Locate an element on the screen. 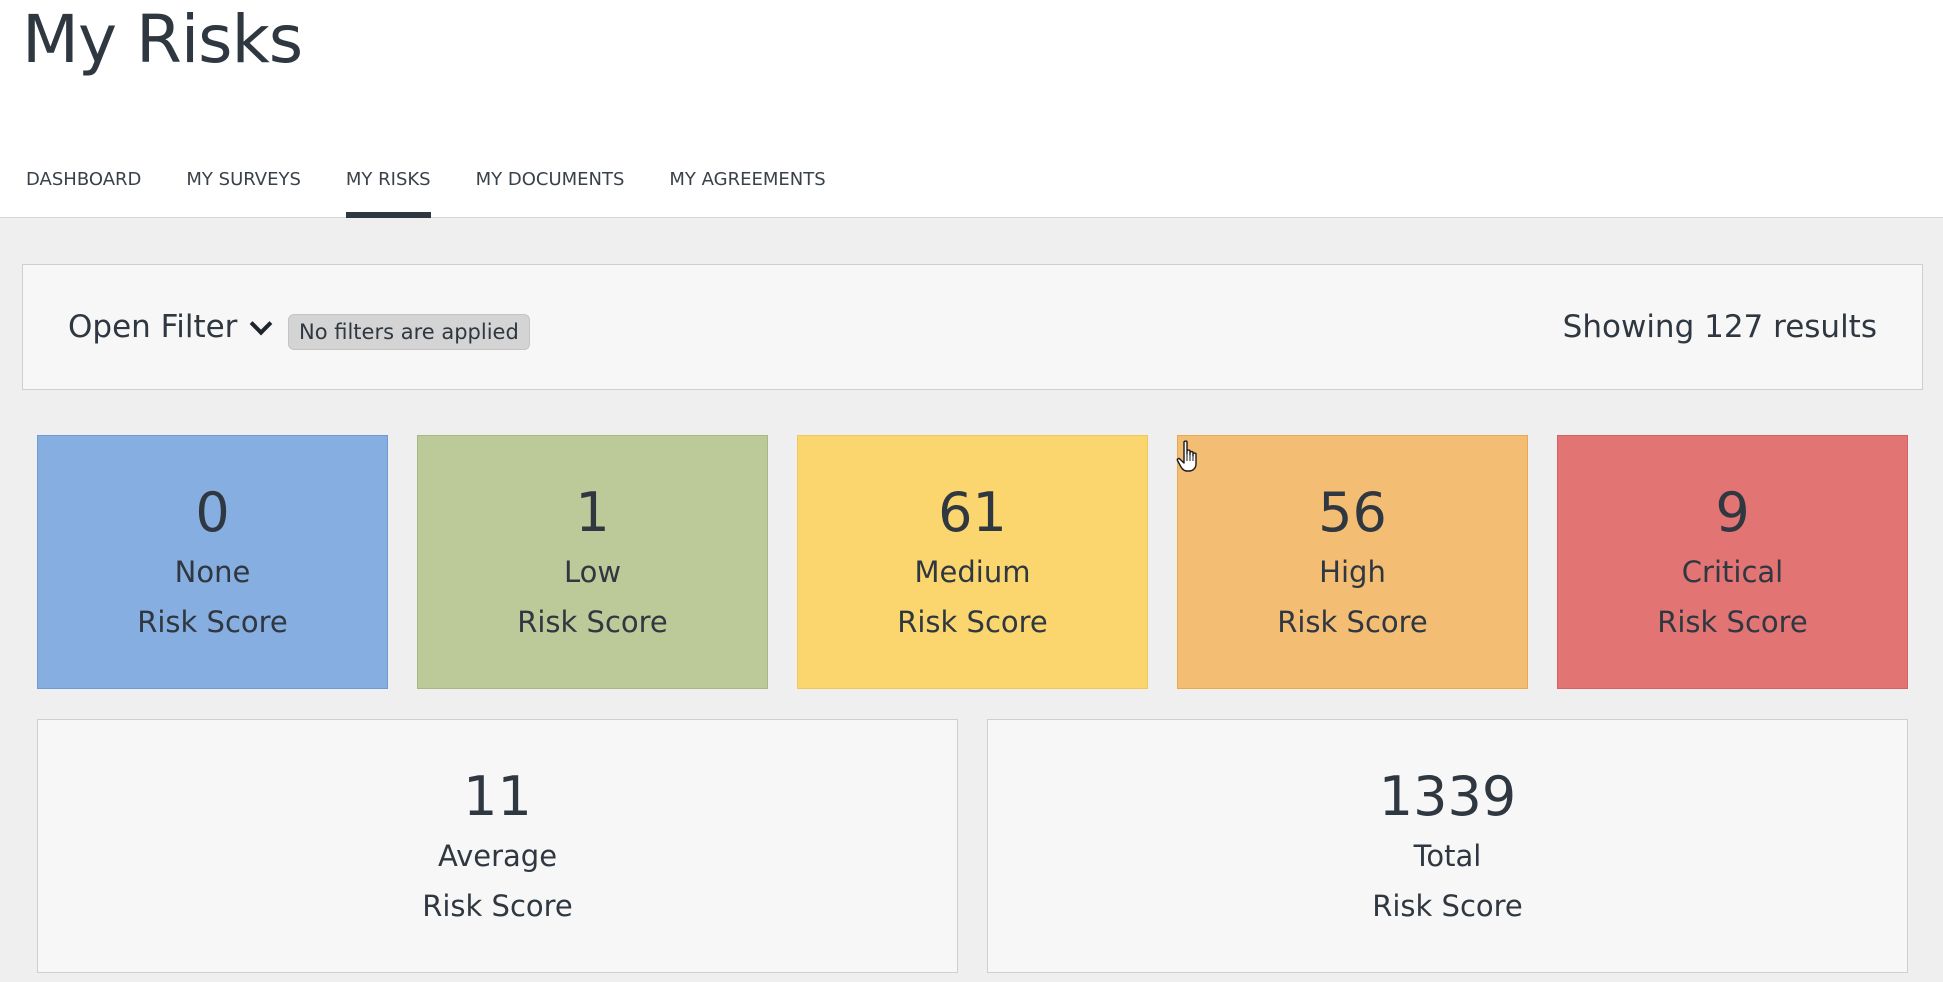  filter-status-badge: No filters are applied is located at coordinates (409, 332).